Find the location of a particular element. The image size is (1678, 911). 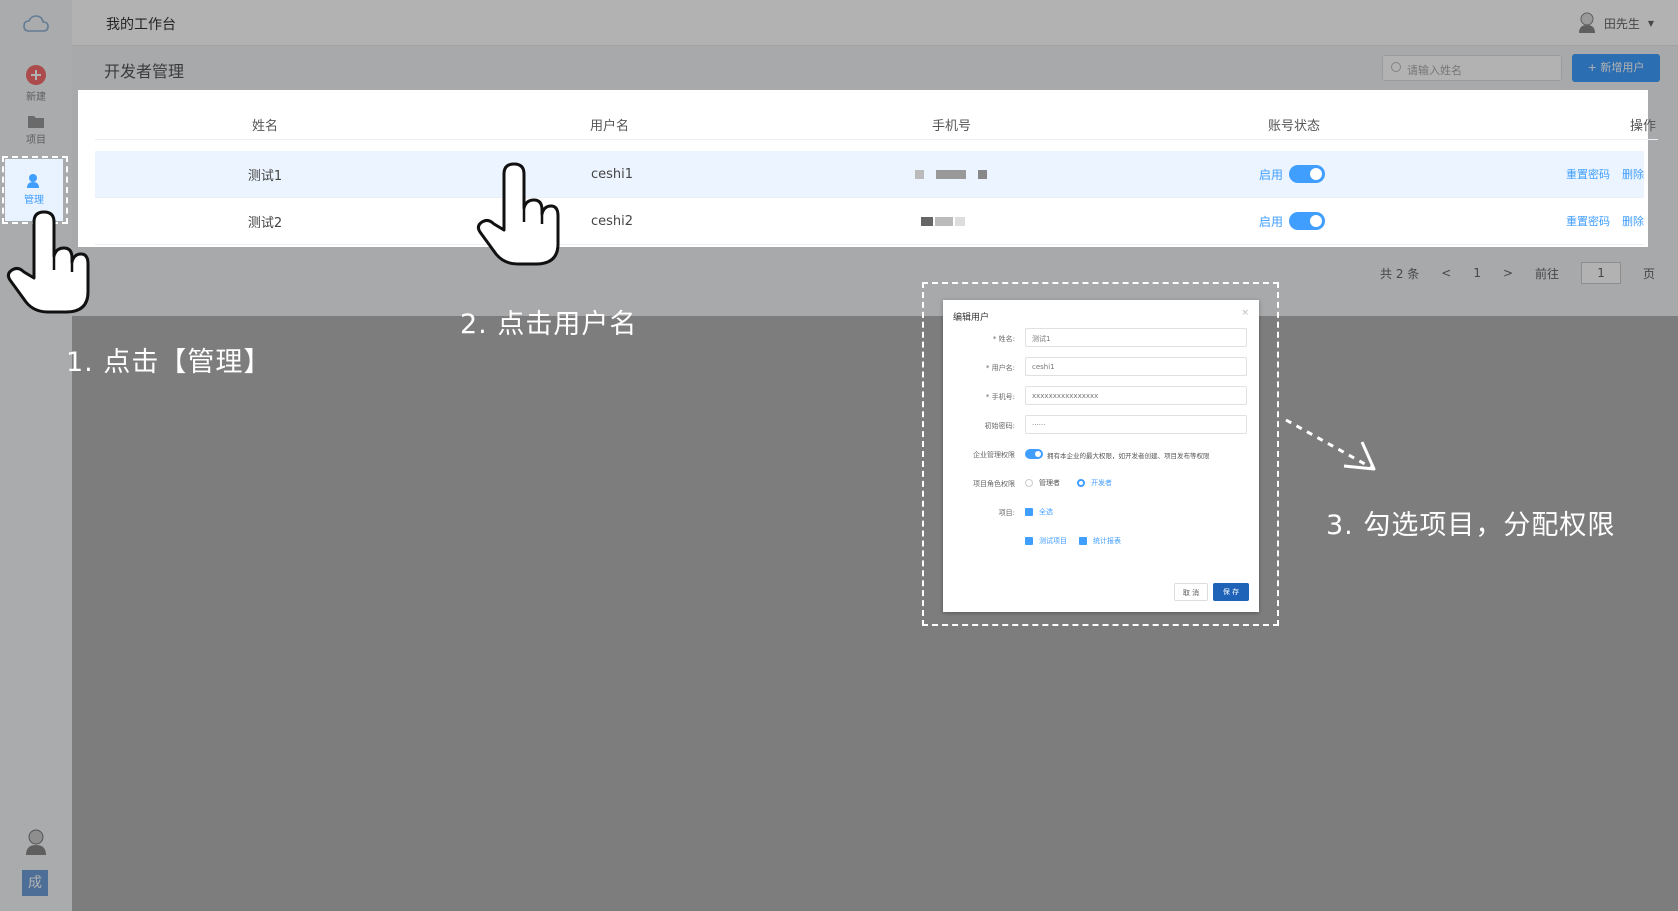

select-all-checkbox: 全选 is located at coordinates (1039, 512).